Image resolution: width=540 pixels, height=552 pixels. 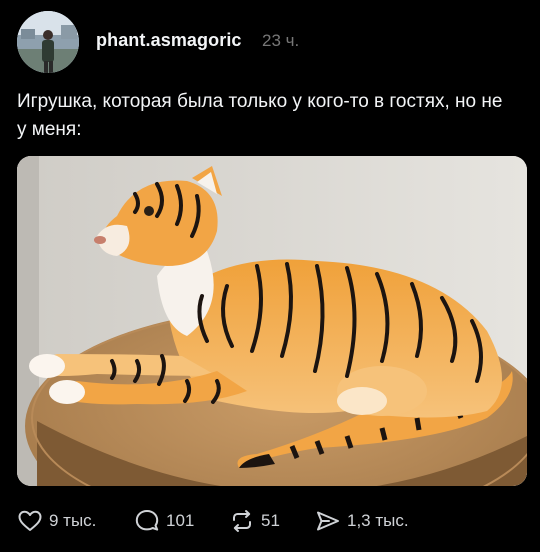 I want to click on speech-bubble-icon, so click(x=147, y=520).